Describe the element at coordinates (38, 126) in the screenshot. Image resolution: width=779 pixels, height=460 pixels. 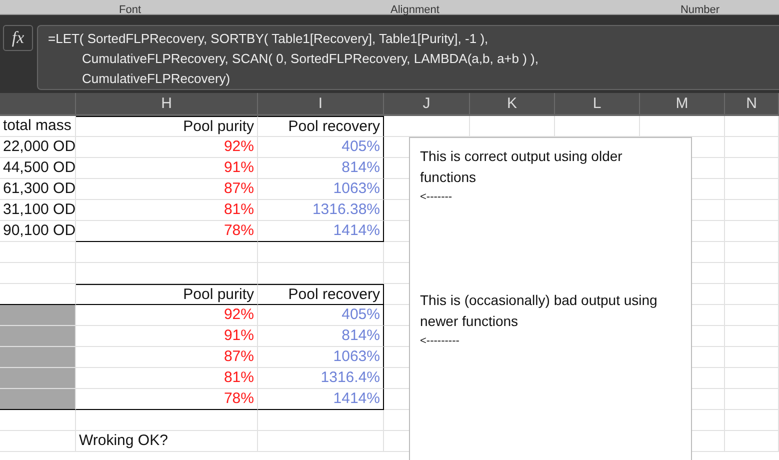
I see `column-header: total mass` at that location.